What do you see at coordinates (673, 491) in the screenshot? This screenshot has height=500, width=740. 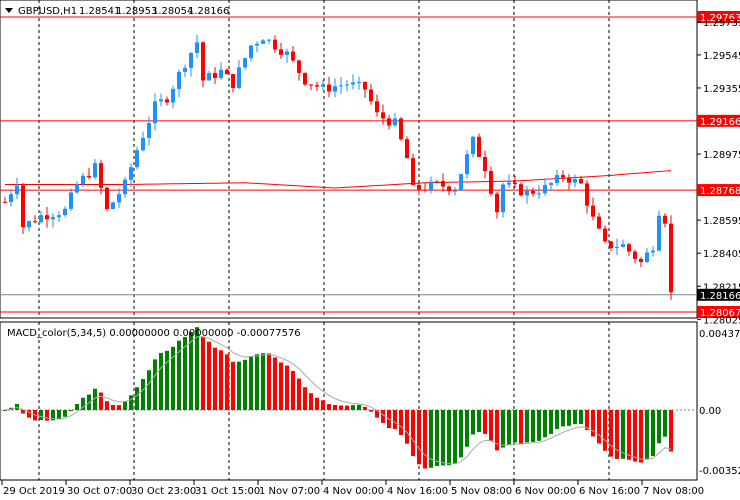 I see `time-tick-label: 7 Nov 08:00` at bounding box center [673, 491].